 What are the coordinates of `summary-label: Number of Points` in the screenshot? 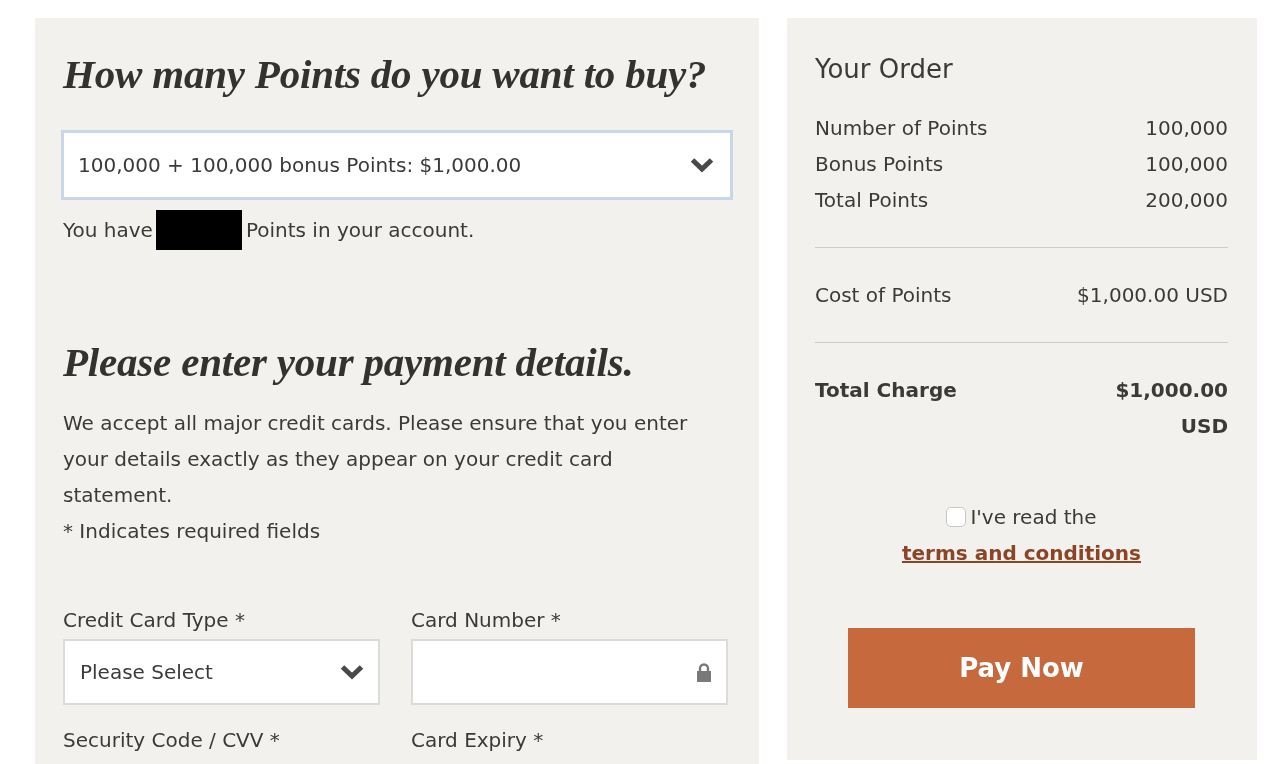 It's located at (901, 128).